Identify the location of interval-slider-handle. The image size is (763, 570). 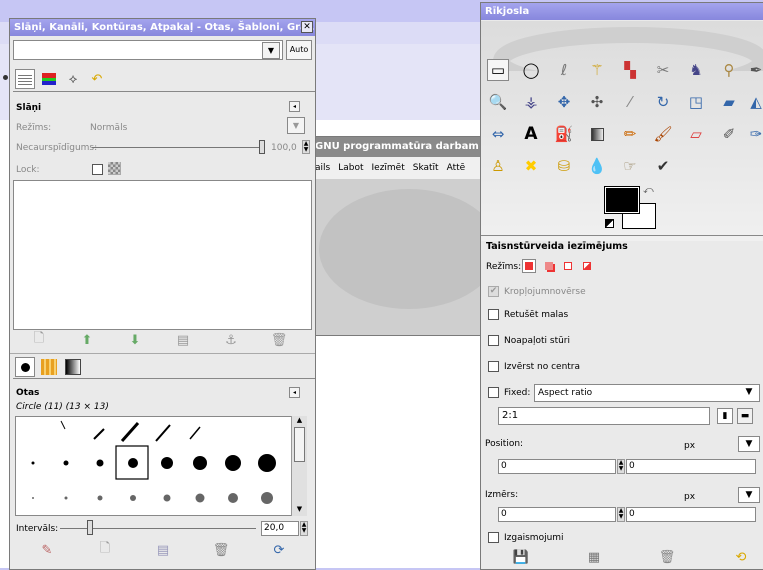
(90, 527).